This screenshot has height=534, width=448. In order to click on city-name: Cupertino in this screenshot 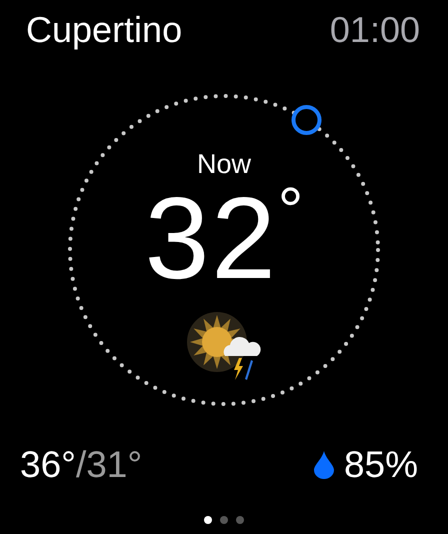, I will do `click(104, 30)`.